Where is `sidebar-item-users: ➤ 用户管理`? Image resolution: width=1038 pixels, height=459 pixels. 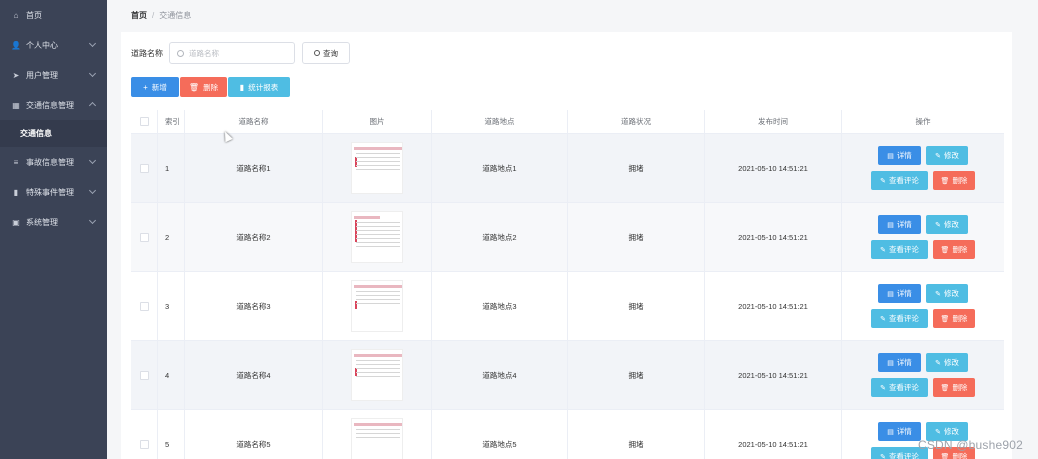 sidebar-item-users: ➤ 用户管理 is located at coordinates (53, 75).